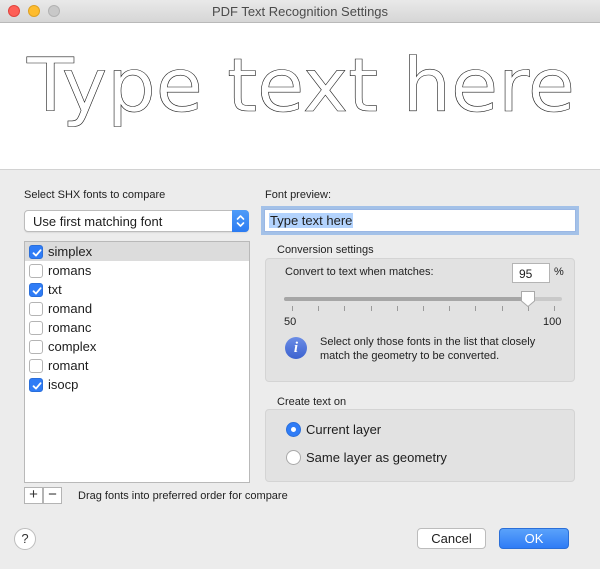 The height and width of the screenshot is (569, 600). I want to click on create-text-on-label: Create text on, so click(312, 402).